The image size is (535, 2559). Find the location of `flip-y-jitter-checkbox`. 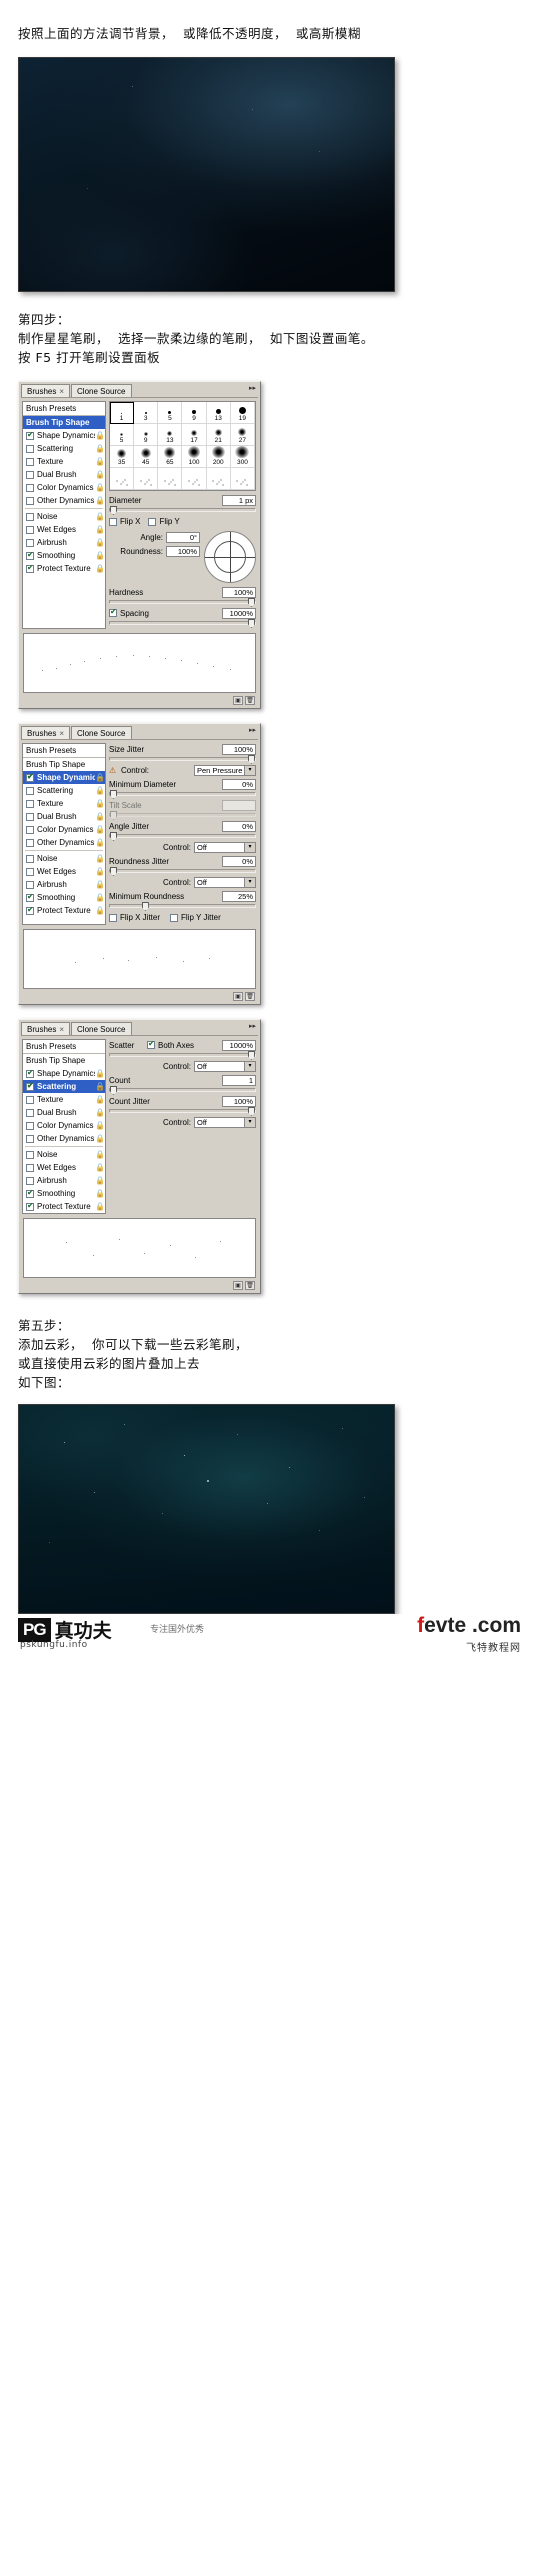

flip-y-jitter-checkbox is located at coordinates (174, 917).